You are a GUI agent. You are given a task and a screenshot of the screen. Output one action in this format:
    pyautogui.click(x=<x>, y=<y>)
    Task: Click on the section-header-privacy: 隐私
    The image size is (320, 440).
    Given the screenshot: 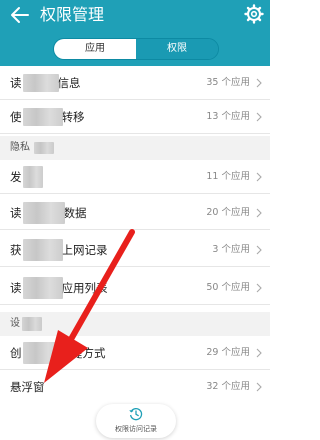 What is the action you would take?
    pyautogui.click(x=135, y=148)
    